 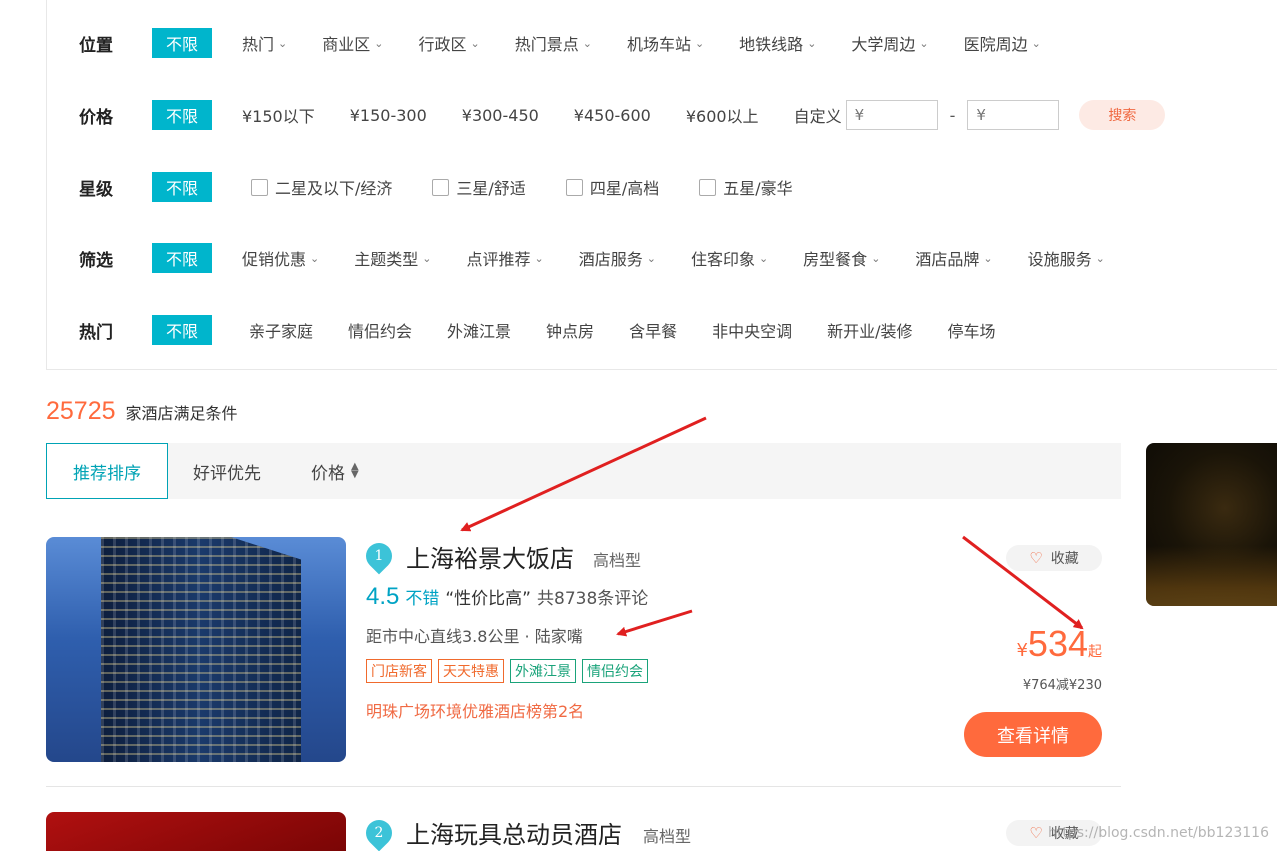 I want to click on filter-option-dropdown: 住客印象 ⌄, so click(x=729, y=258).